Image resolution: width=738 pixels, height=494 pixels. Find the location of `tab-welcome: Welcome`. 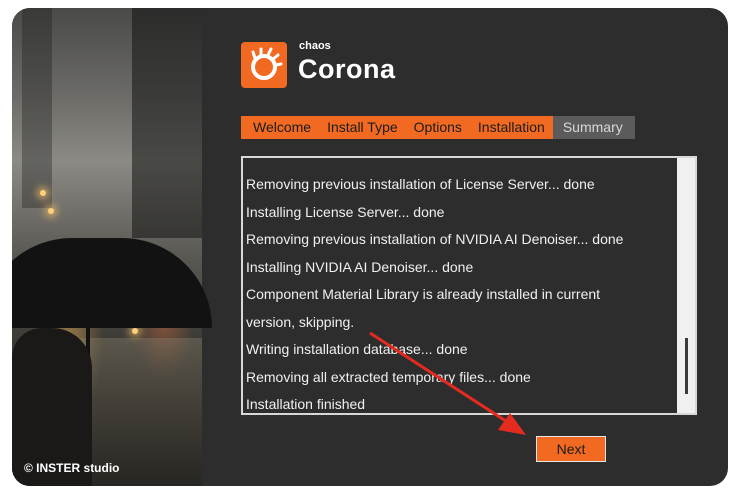

tab-welcome: Welcome is located at coordinates (280, 127).